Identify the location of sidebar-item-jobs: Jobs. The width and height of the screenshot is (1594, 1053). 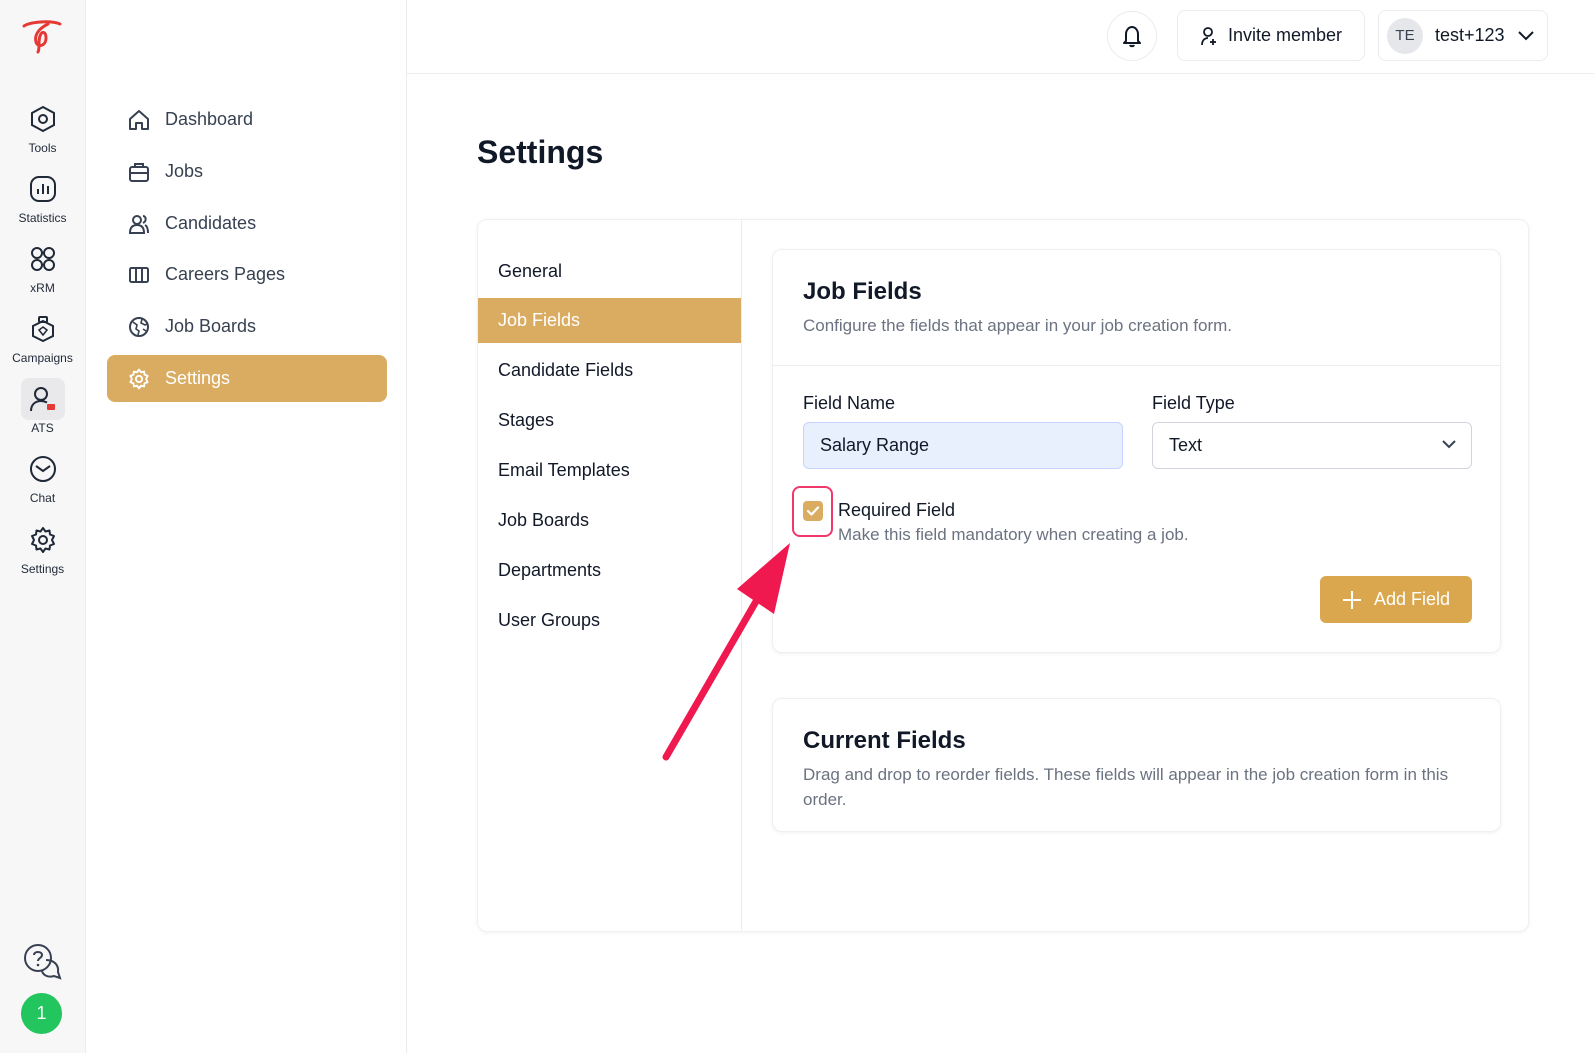
(247, 171).